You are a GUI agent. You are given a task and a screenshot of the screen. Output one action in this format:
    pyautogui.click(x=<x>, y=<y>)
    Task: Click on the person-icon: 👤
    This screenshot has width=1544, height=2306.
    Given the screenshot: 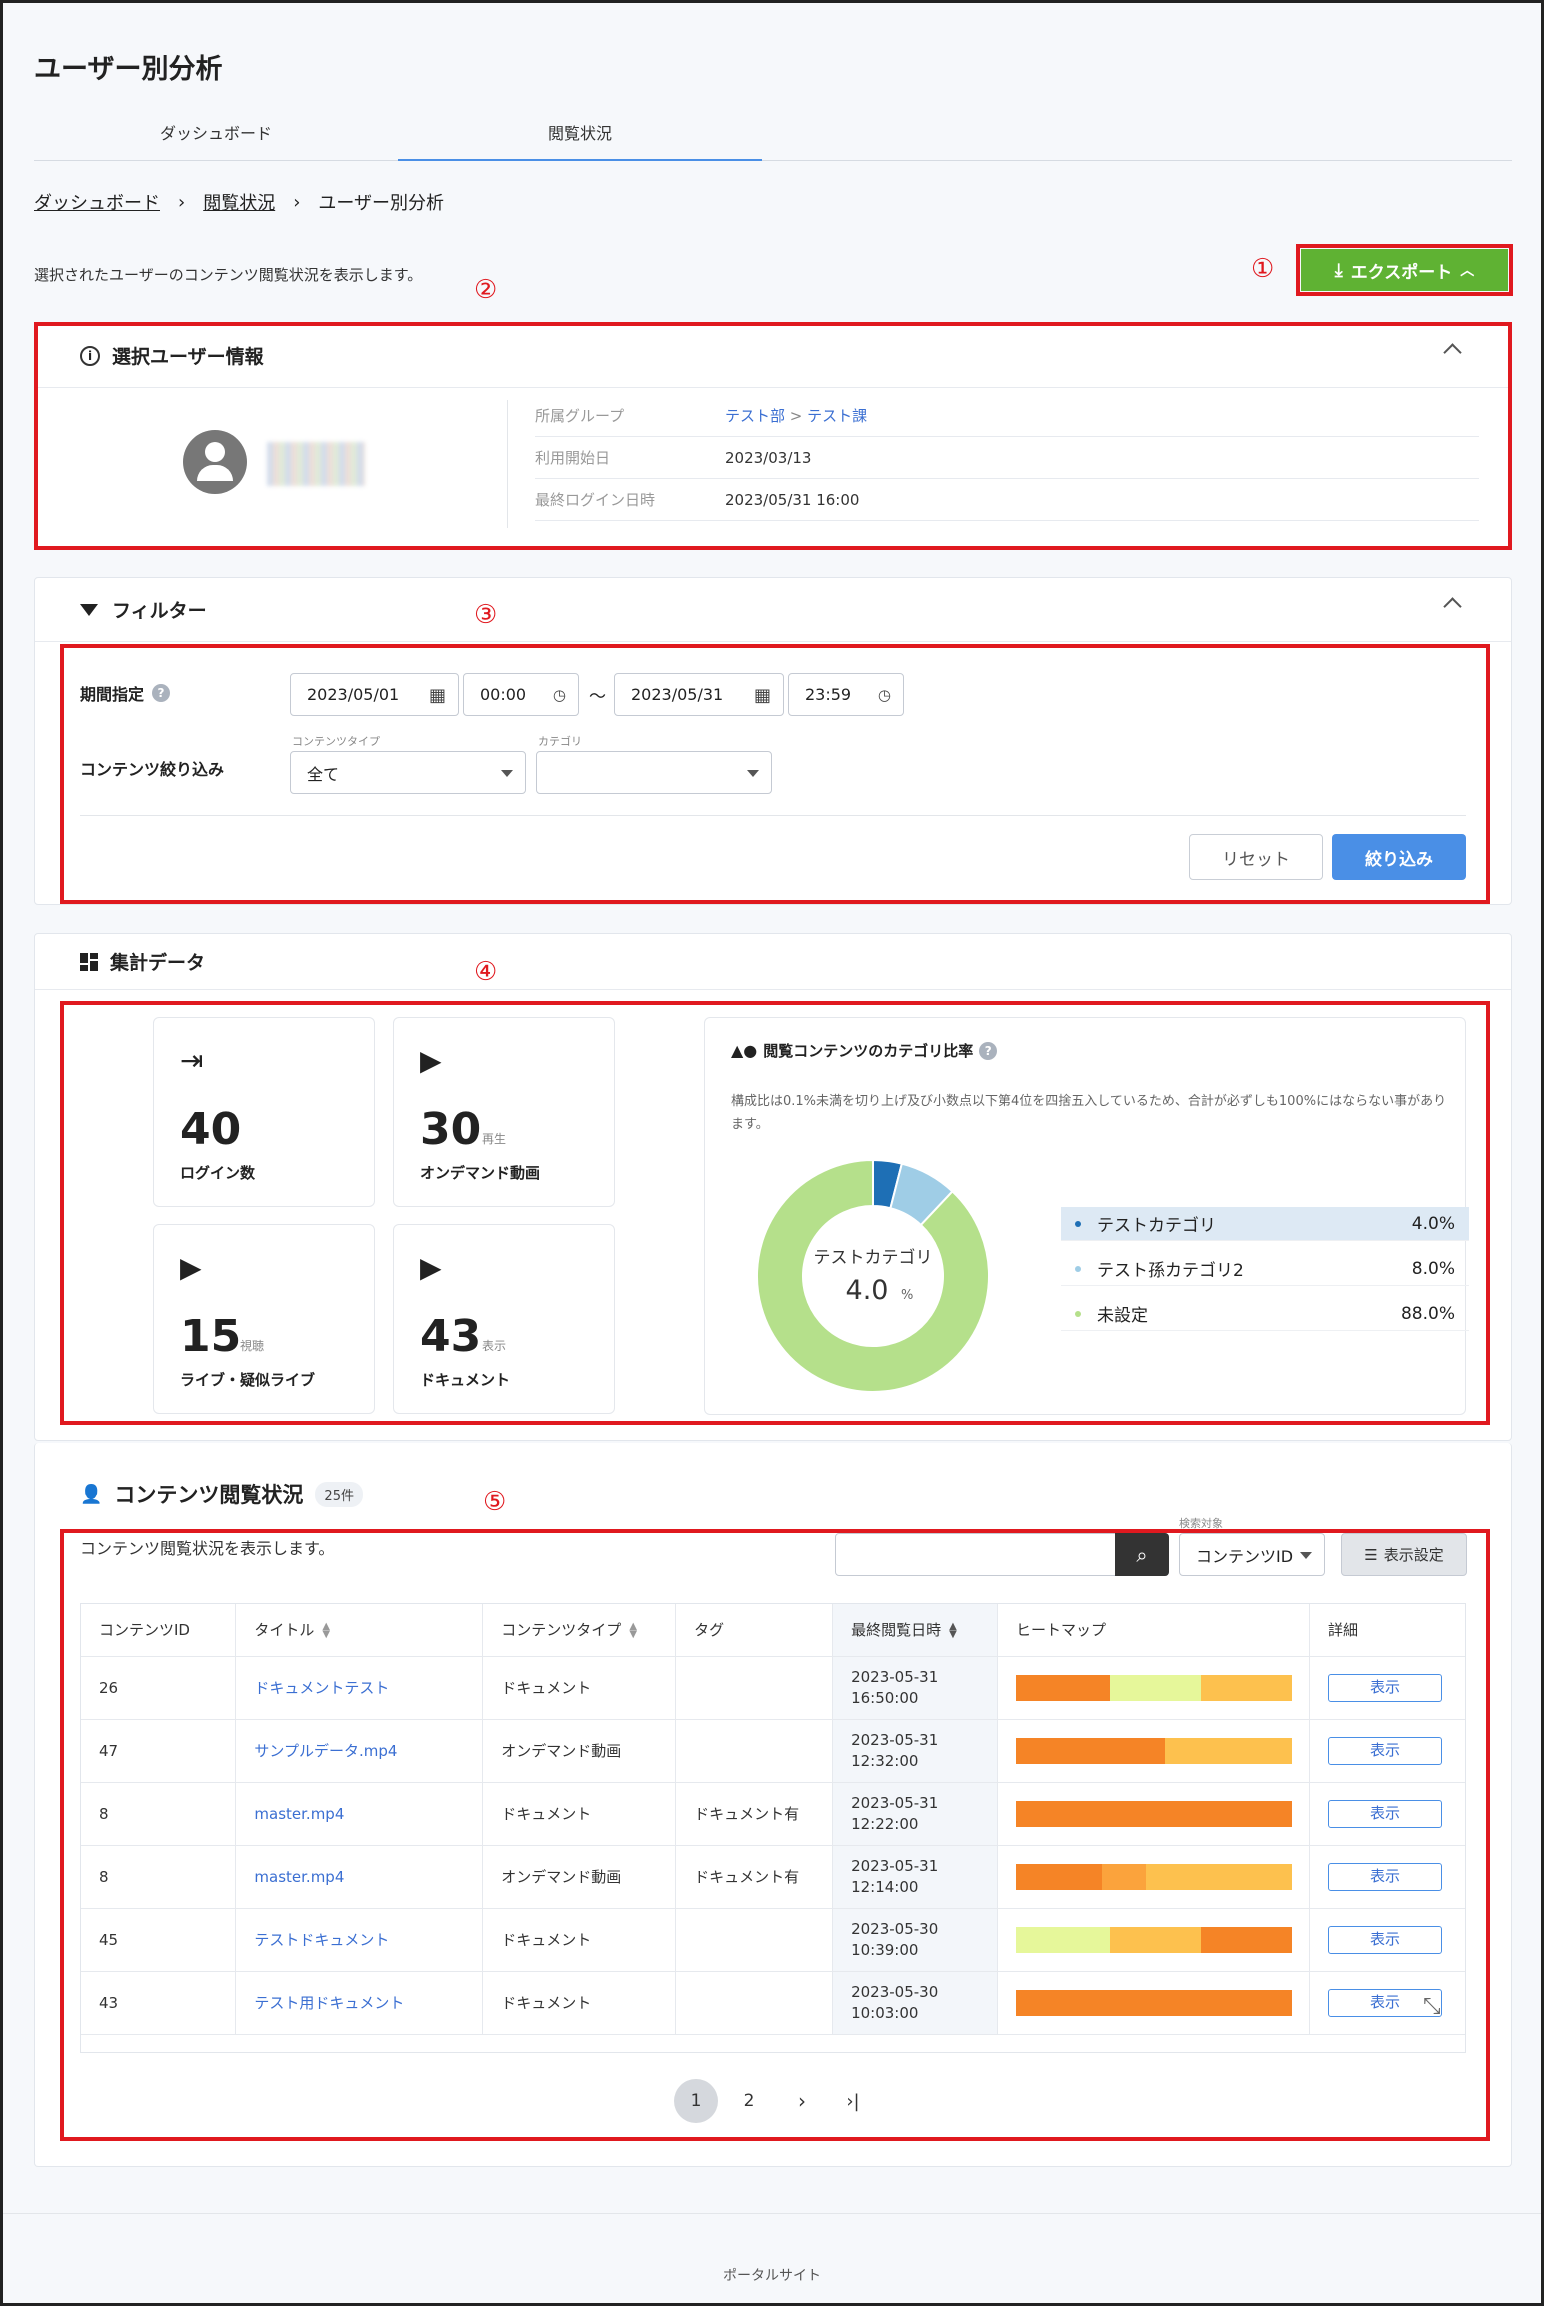 What is the action you would take?
    pyautogui.click(x=91, y=1494)
    